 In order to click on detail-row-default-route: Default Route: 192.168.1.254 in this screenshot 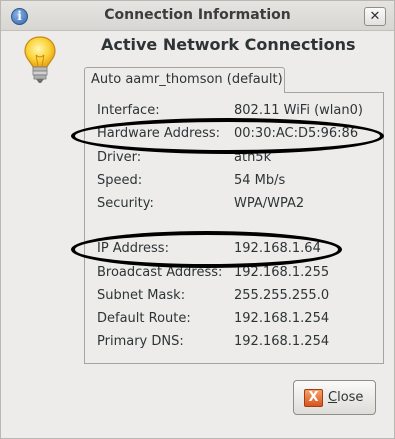, I will do `click(242, 320)`.